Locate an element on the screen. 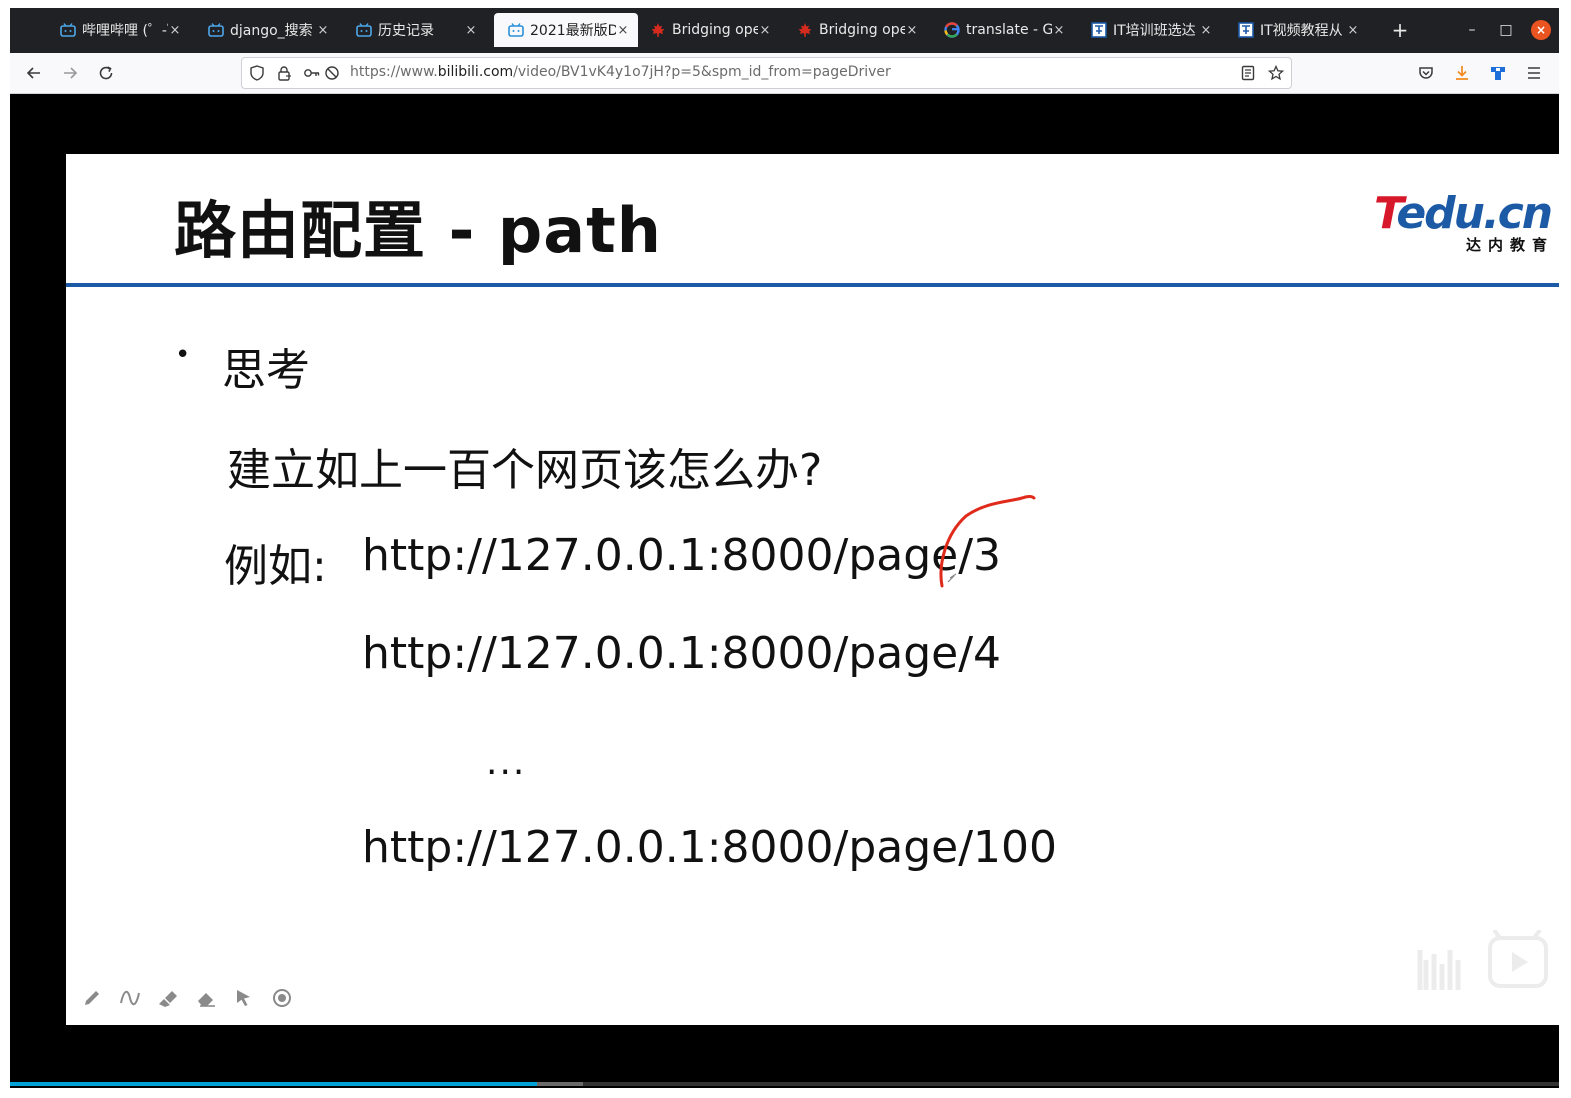 The width and height of the screenshot is (1571, 1098). annotation-toolbar is located at coordinates (187, 998).